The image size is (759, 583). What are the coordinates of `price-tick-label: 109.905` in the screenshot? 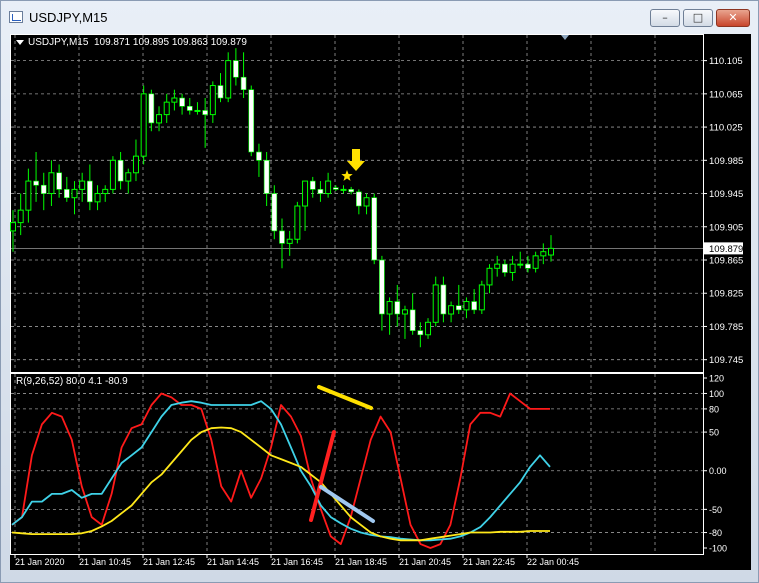 It's located at (726, 227).